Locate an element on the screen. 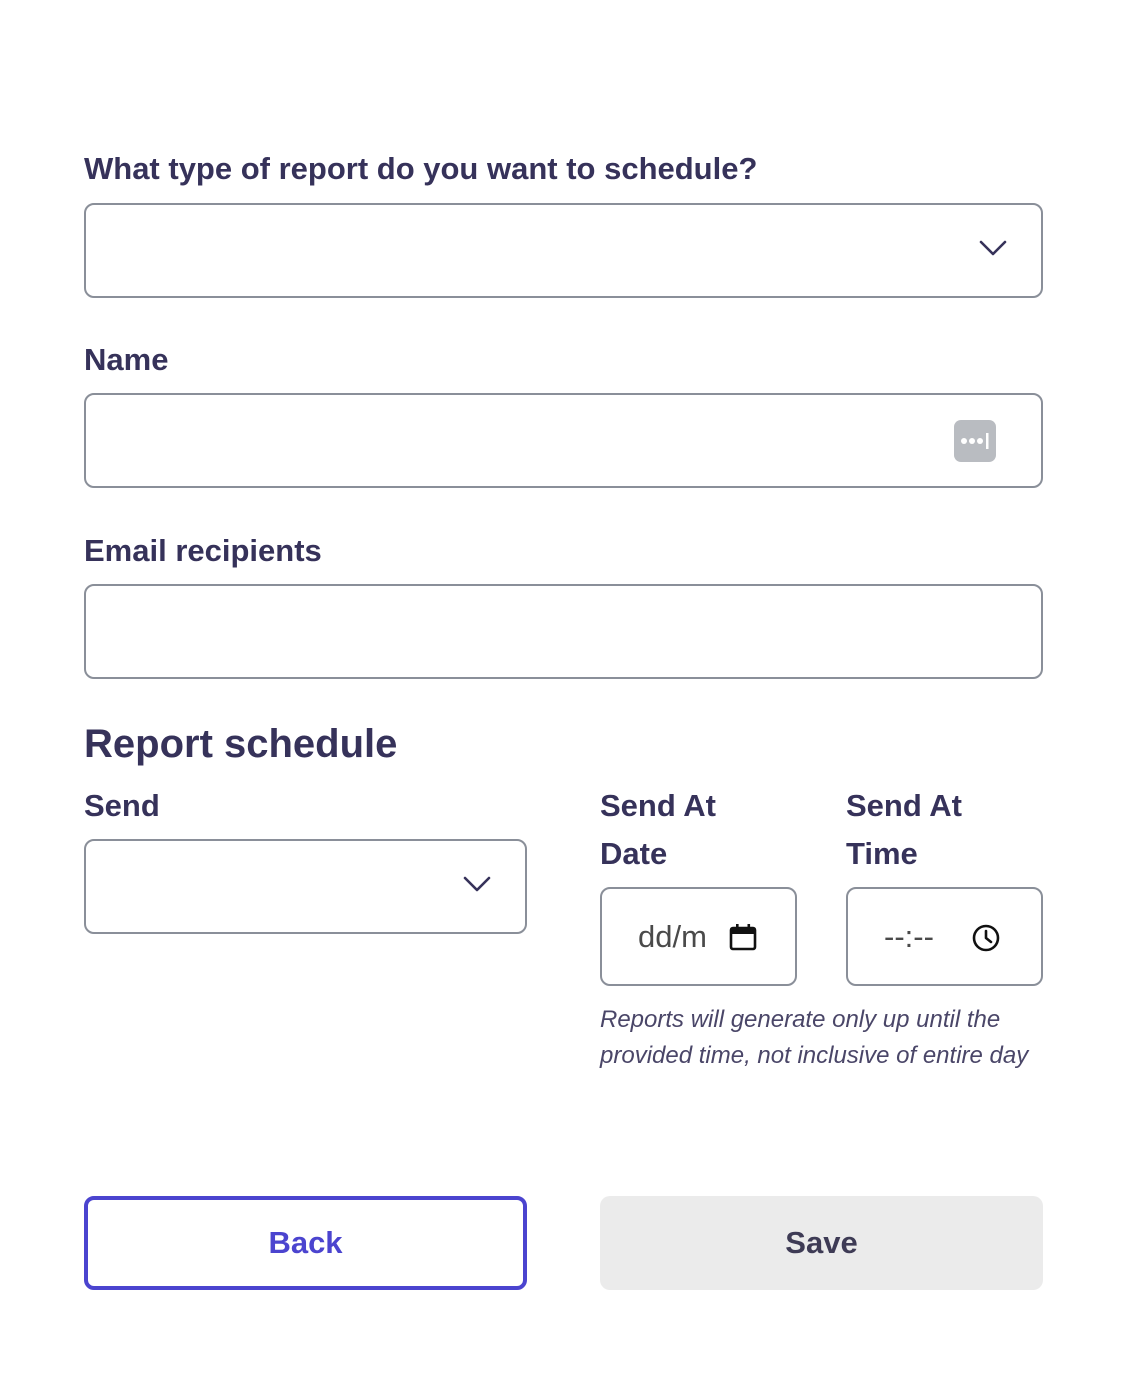  report-schedule-heading: Report schedule is located at coordinates (241, 744).